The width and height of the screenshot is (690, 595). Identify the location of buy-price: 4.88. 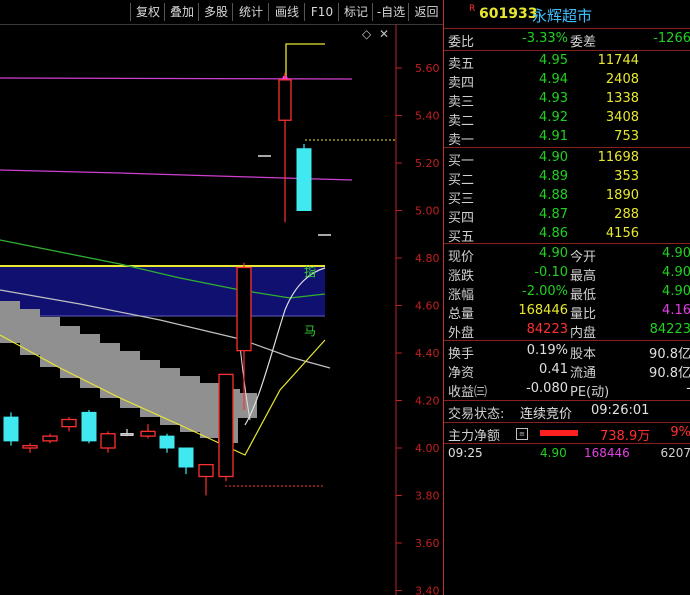
(553, 195).